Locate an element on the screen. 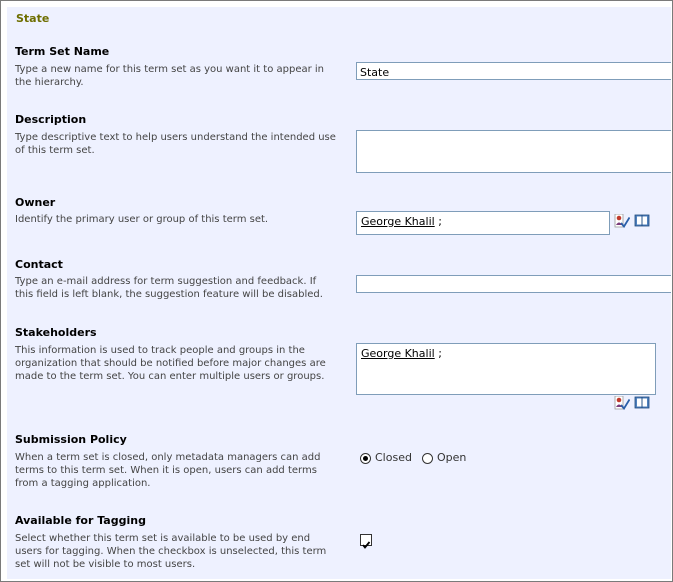 The image size is (673, 582). term-set-name-heading: Term Set Name is located at coordinates (62, 51).